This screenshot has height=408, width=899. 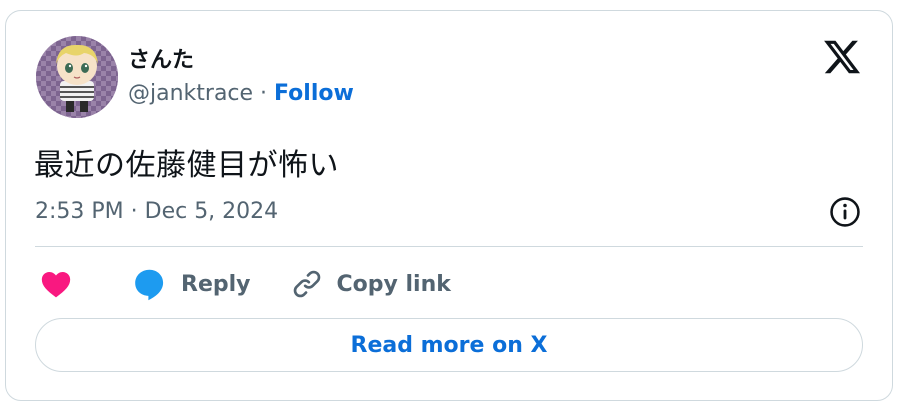 I want to click on copy-link-button: Copy link, so click(x=371, y=284).